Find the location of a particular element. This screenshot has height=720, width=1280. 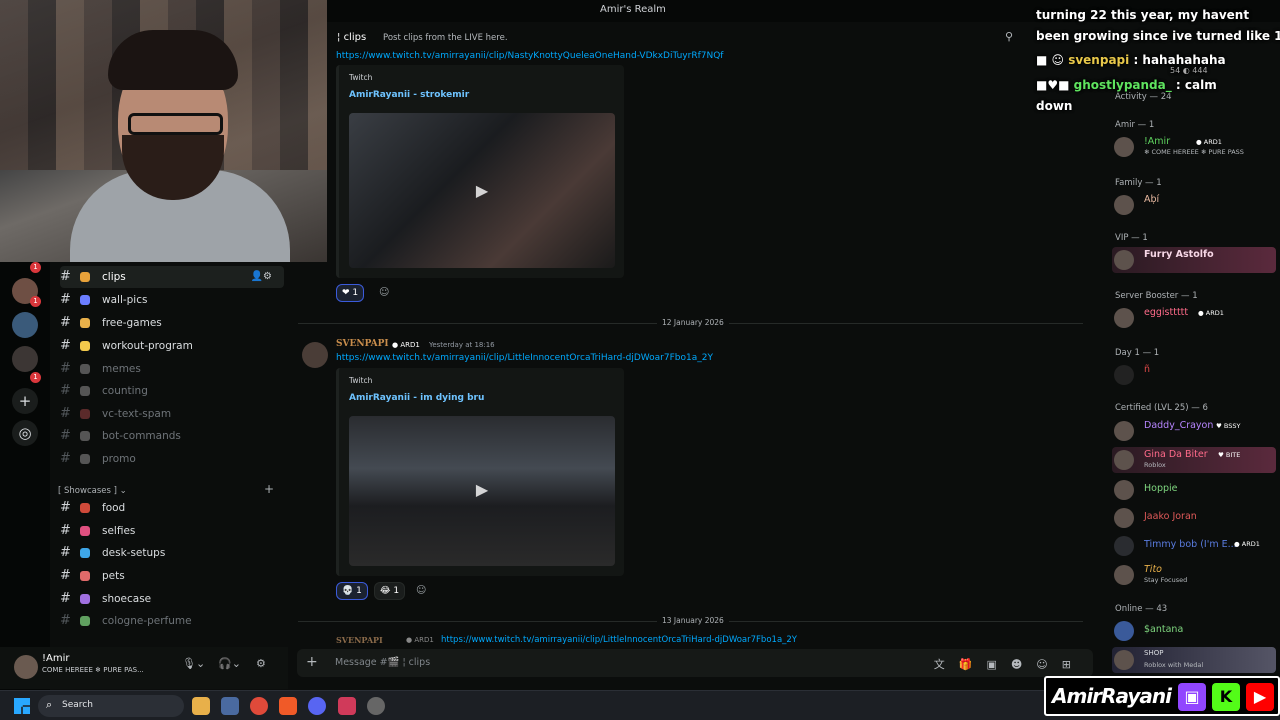

reaction-skull: 💀 1 is located at coordinates (352, 591).